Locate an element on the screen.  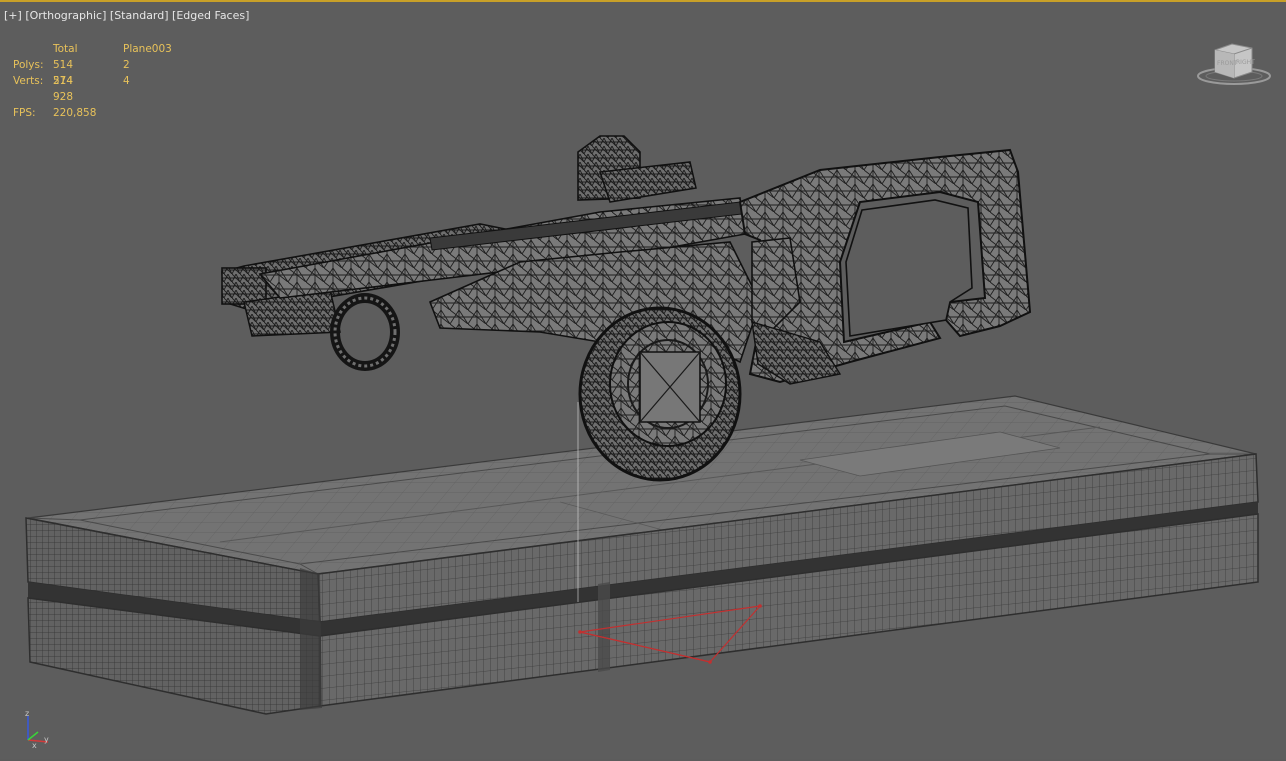
viewport-display-mode-menu: [Edged Faces] is located at coordinates (210, 15).